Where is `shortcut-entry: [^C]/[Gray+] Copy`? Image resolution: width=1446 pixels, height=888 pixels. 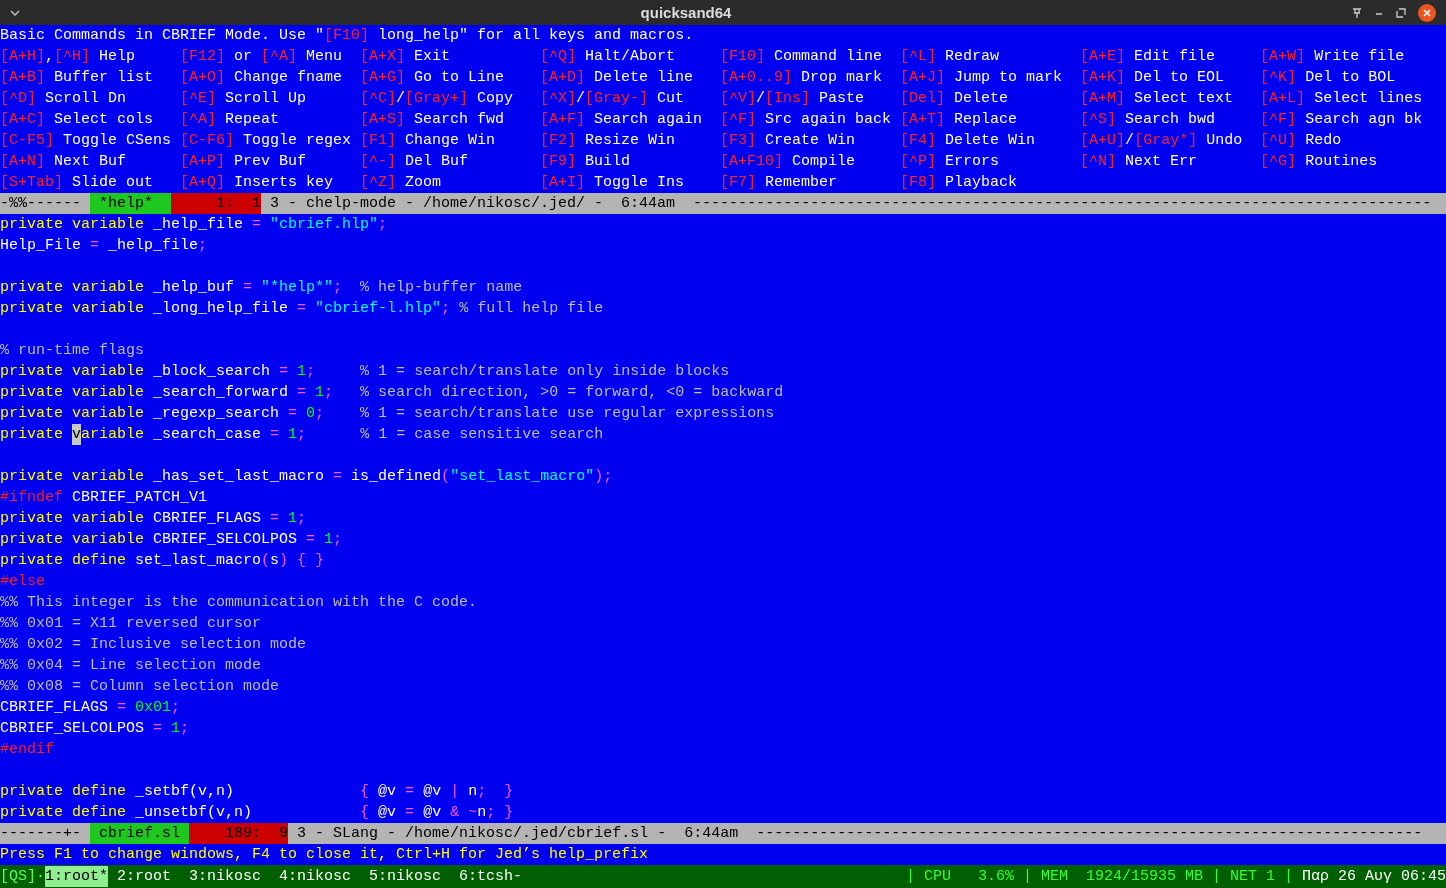 shortcut-entry: [^C]/[Gray+] Copy is located at coordinates (437, 99).